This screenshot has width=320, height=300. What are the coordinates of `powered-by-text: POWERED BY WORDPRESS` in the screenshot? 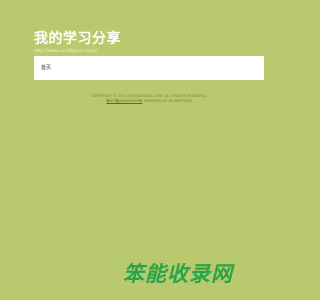 It's located at (167, 101).